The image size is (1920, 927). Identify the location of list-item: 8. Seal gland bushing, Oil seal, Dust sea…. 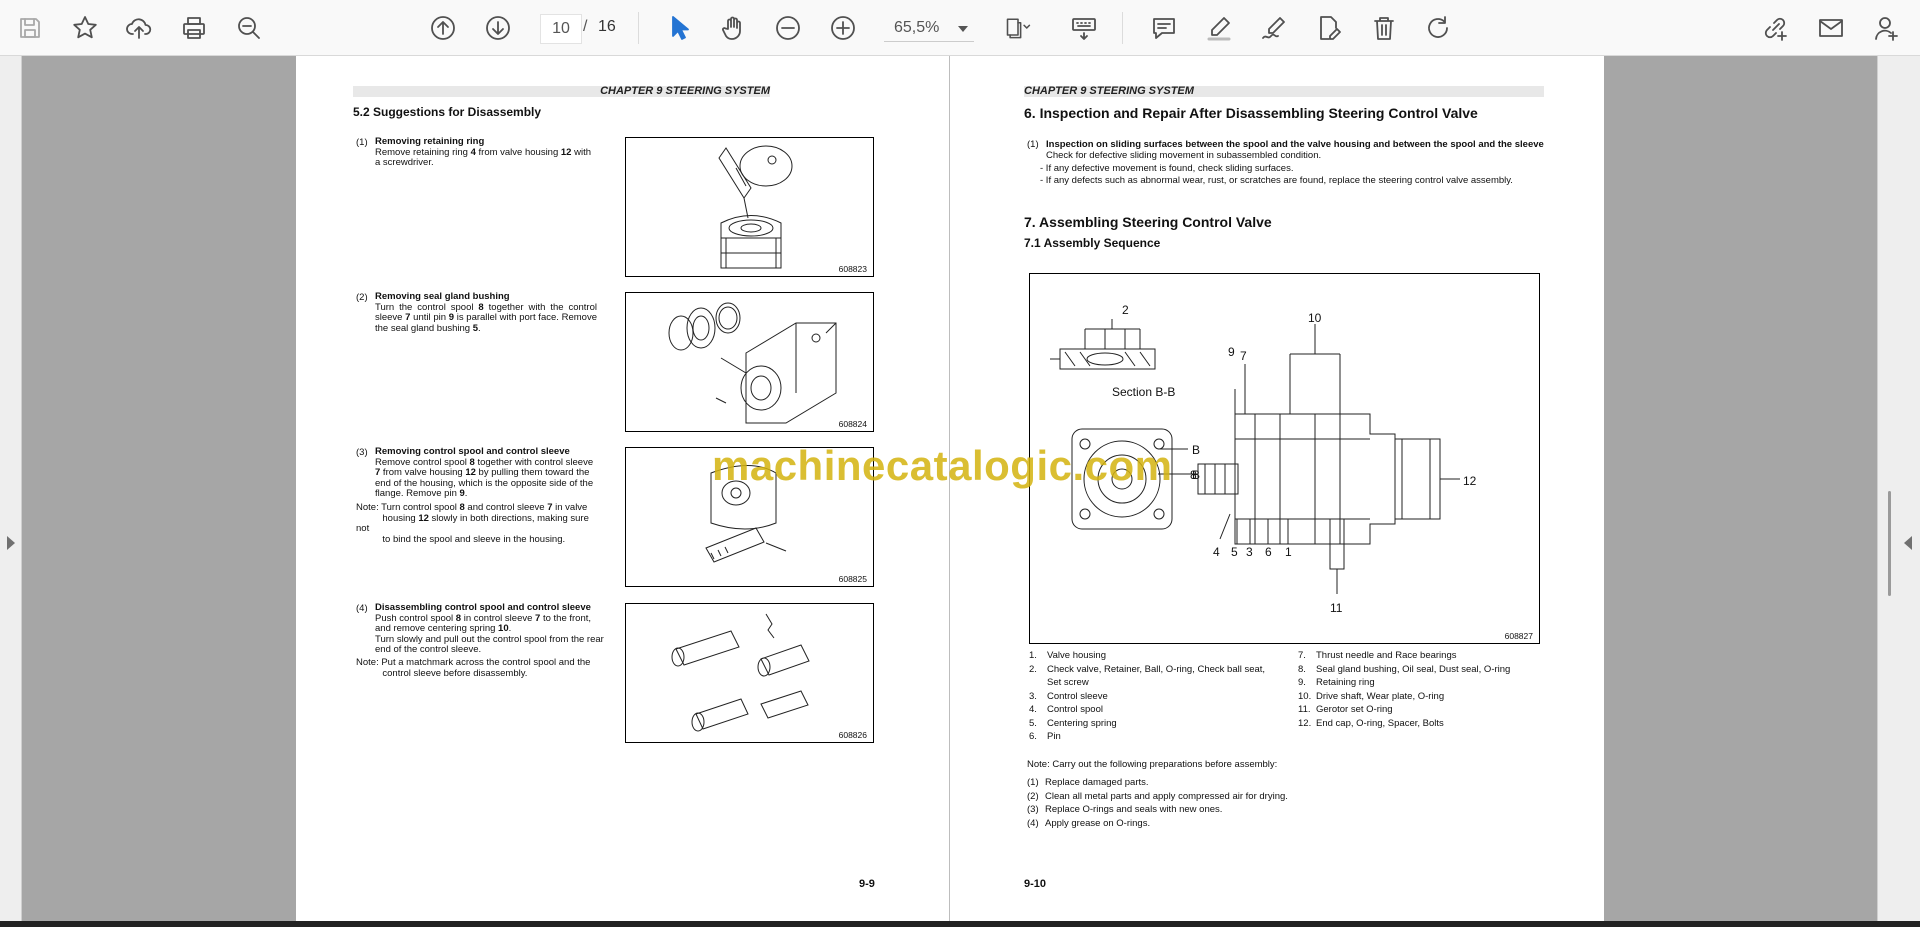
(1423, 671).